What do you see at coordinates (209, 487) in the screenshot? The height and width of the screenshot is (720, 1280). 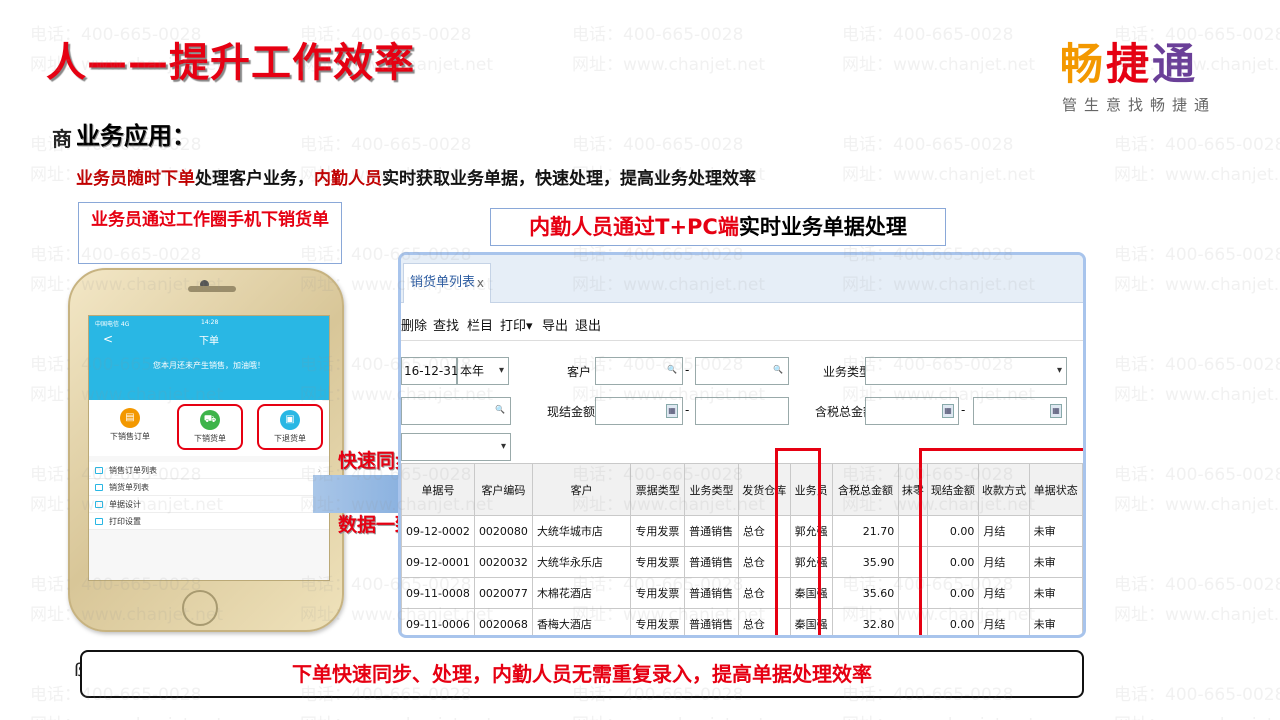 I see `menu-item-delivery-list: 销货单列表›` at bounding box center [209, 487].